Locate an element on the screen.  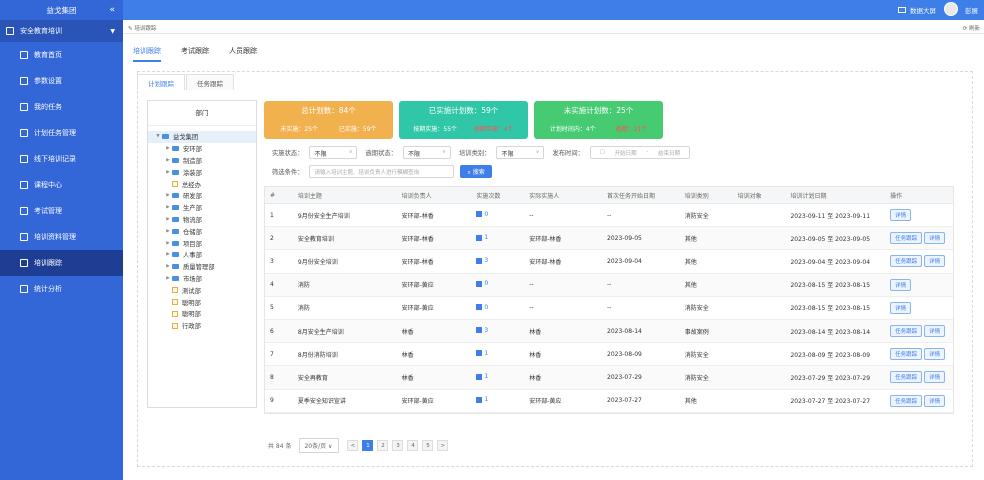
sidebar-item: 考试管理 is located at coordinates (61, 211).